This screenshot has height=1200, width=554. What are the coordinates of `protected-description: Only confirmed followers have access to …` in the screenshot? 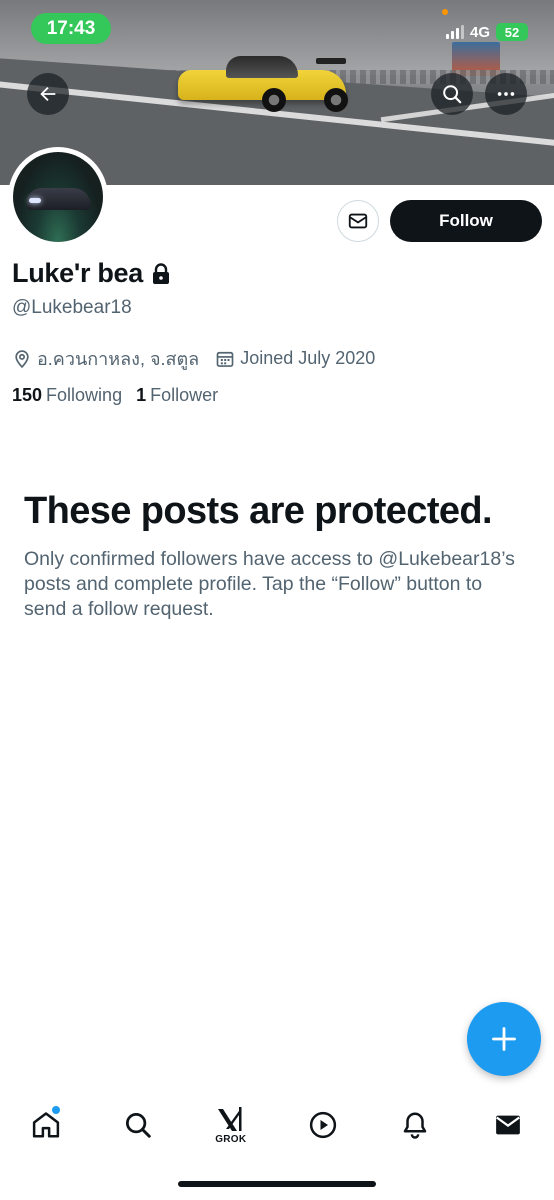 It's located at (269, 584).